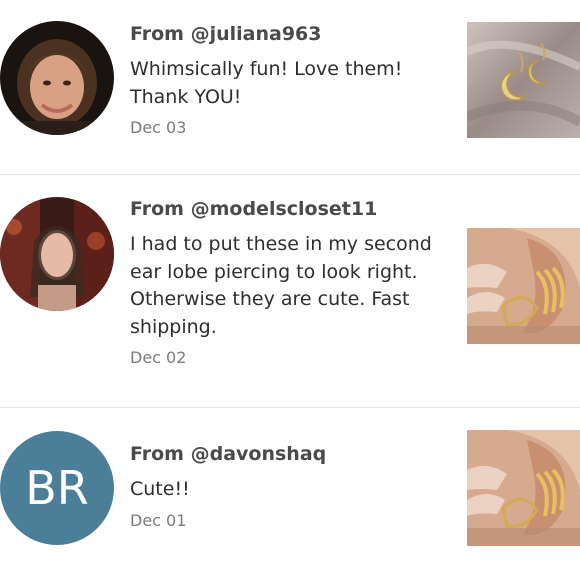  What do you see at coordinates (290, 486) in the screenshot?
I see `review-content: From @davonshaq Cute!! Dec 01` at bounding box center [290, 486].